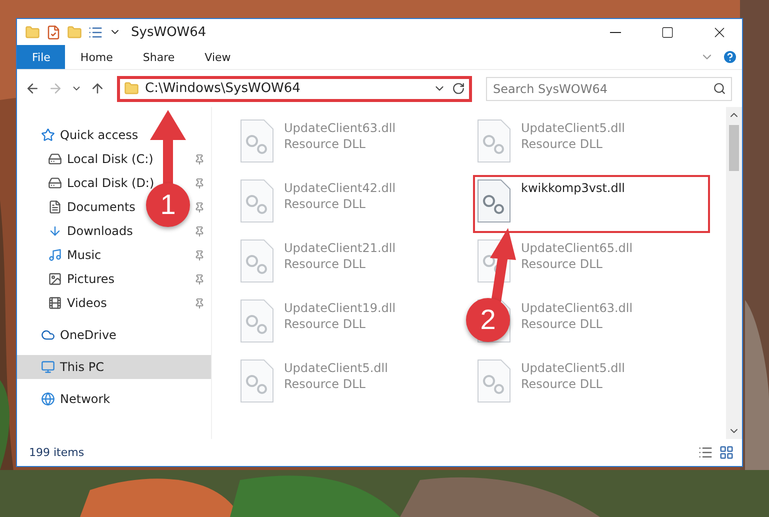  Describe the element at coordinates (726, 452) in the screenshot. I see `large-icons-view-icon` at that location.